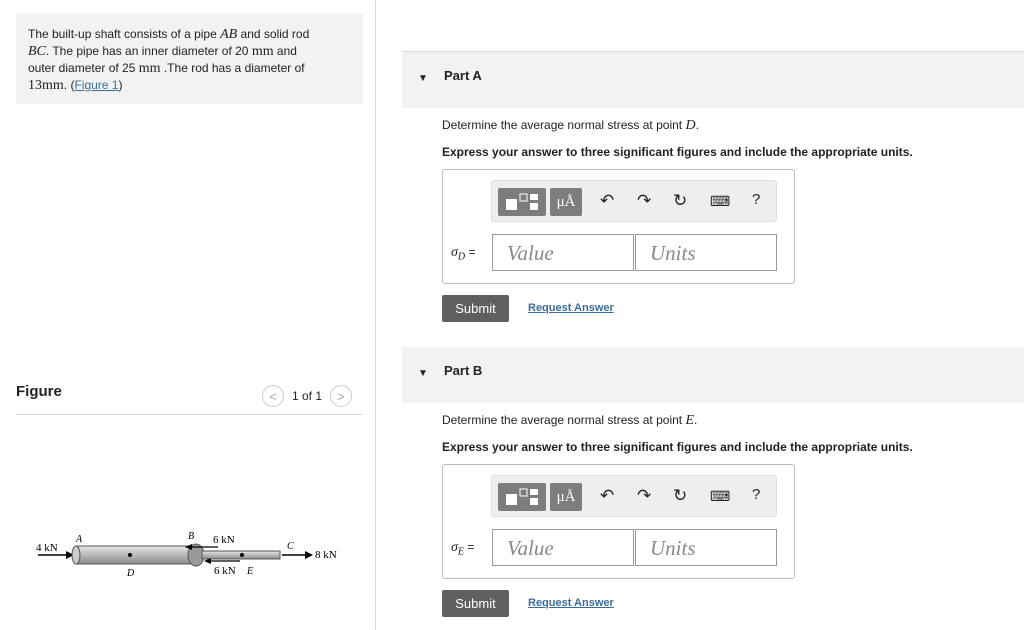  I want to click on problem-text: . (, so click(69, 85).